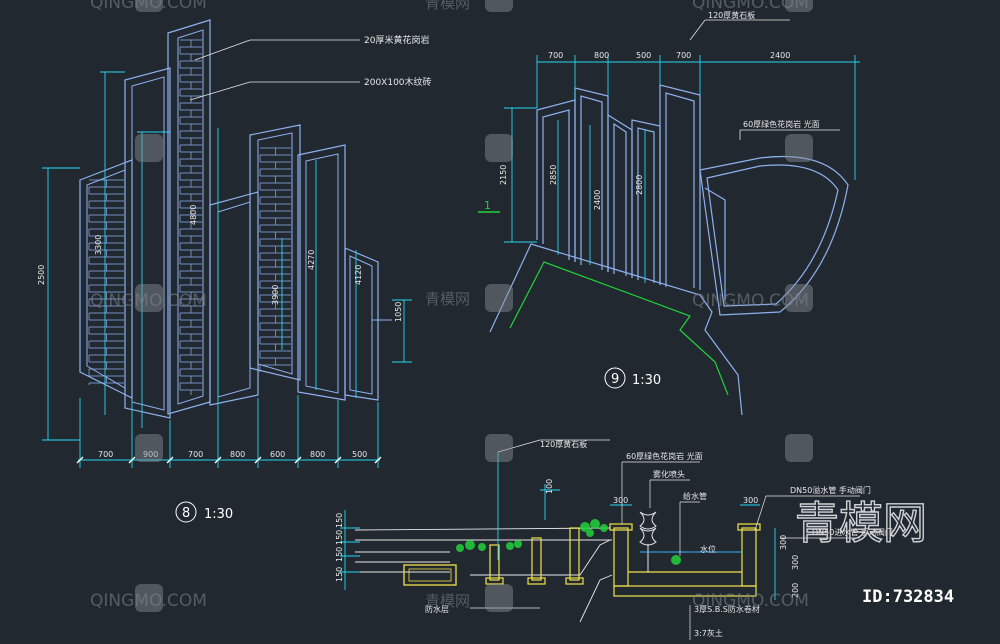 The width and height of the screenshot is (1000, 644). I want to click on label-9-granite: 60厚绿色花岗岩 光面, so click(781, 124).